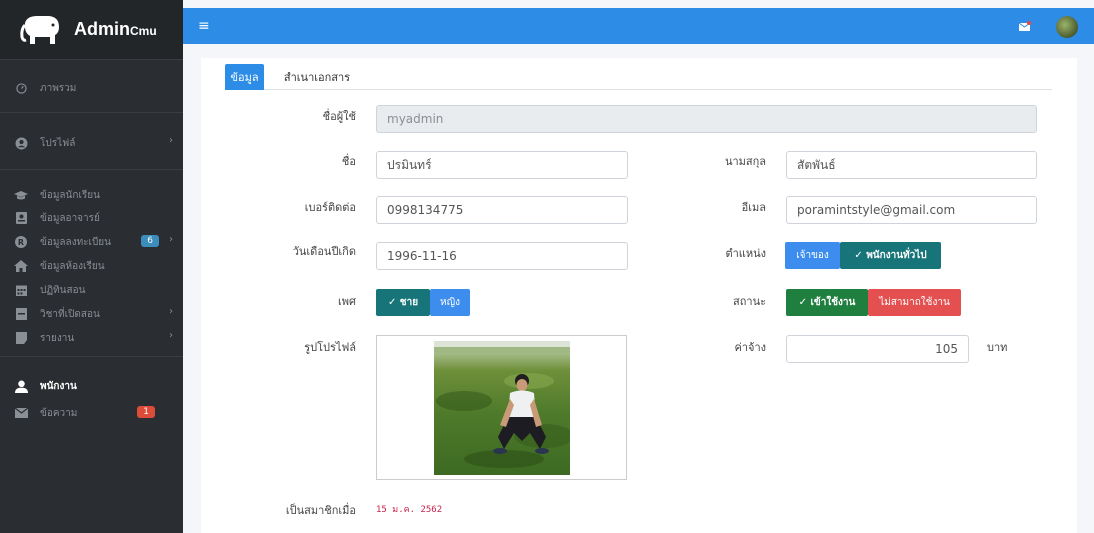 The width and height of the screenshot is (1094, 533). What do you see at coordinates (21, 143) in the screenshot?
I see `user-circle-icon` at bounding box center [21, 143].